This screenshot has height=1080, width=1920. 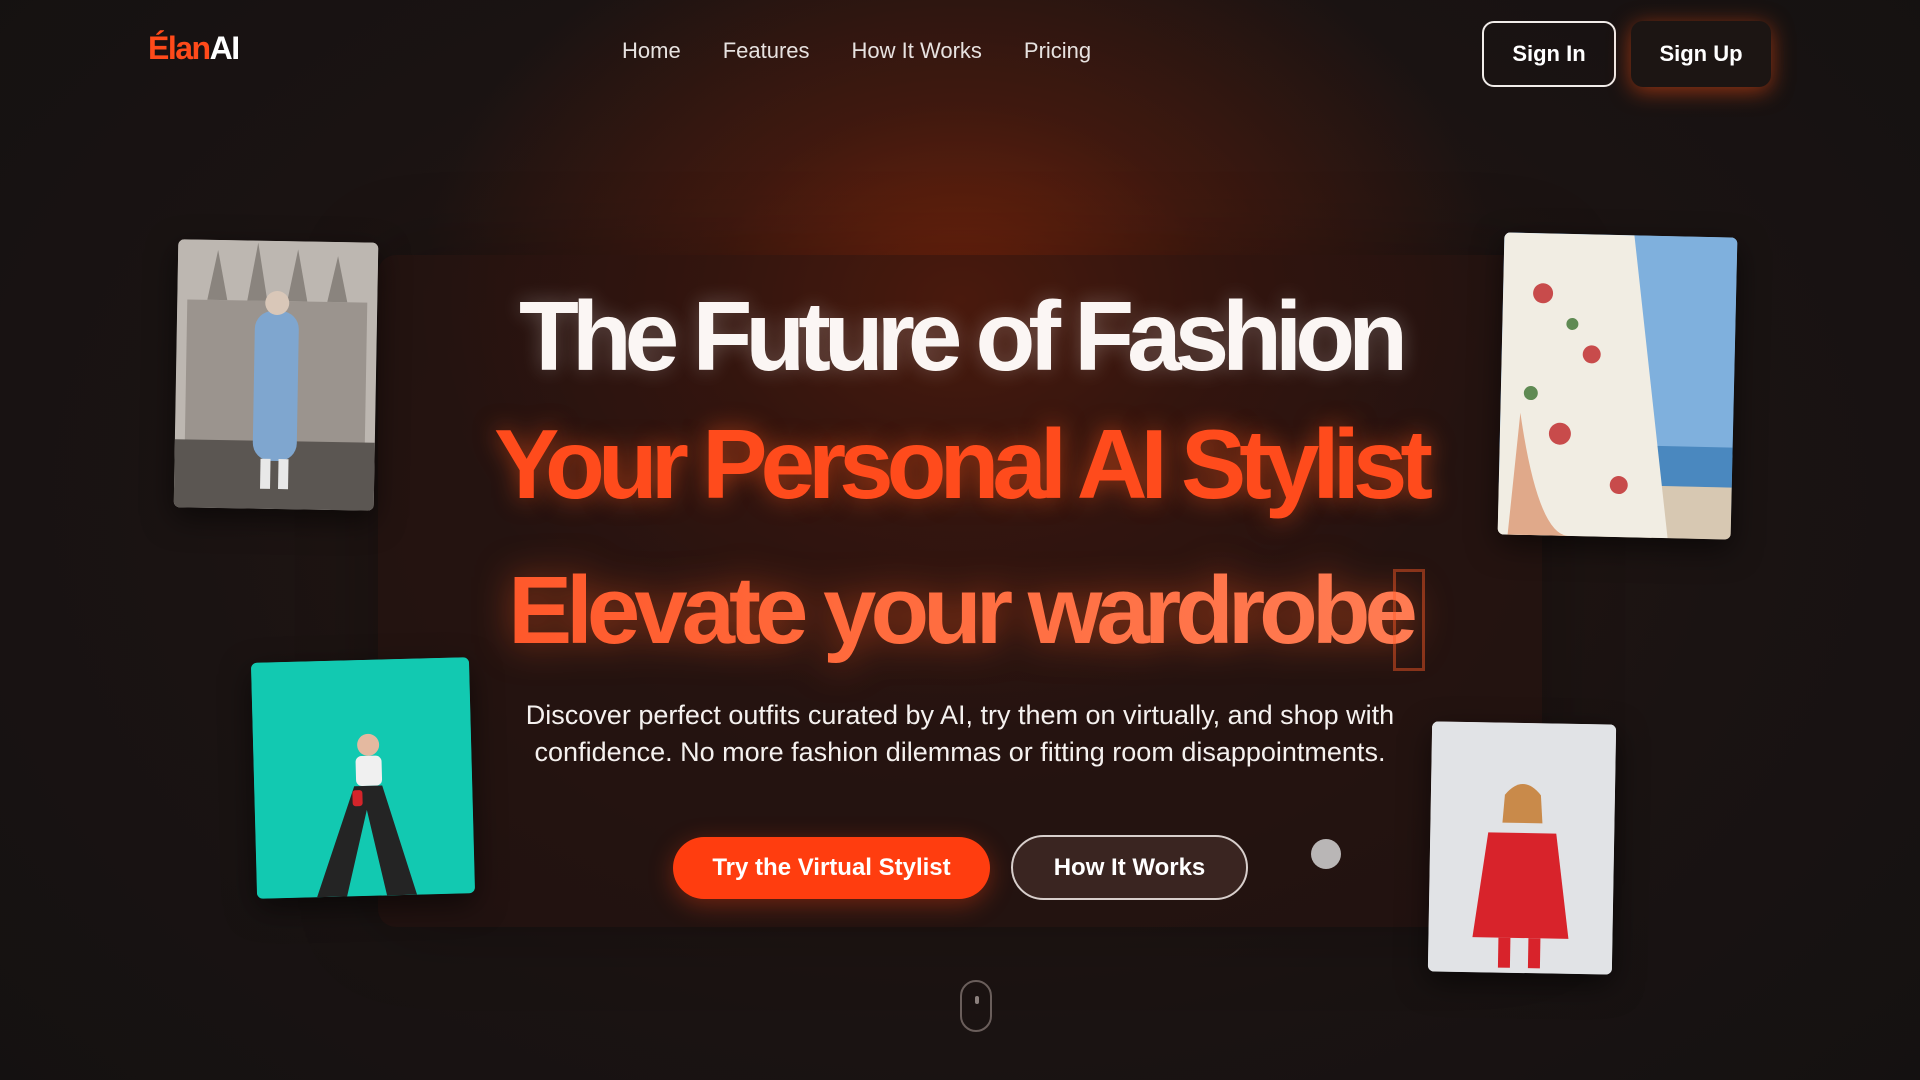 I want to click on scroll-wheel, so click(x=977, y=1000).